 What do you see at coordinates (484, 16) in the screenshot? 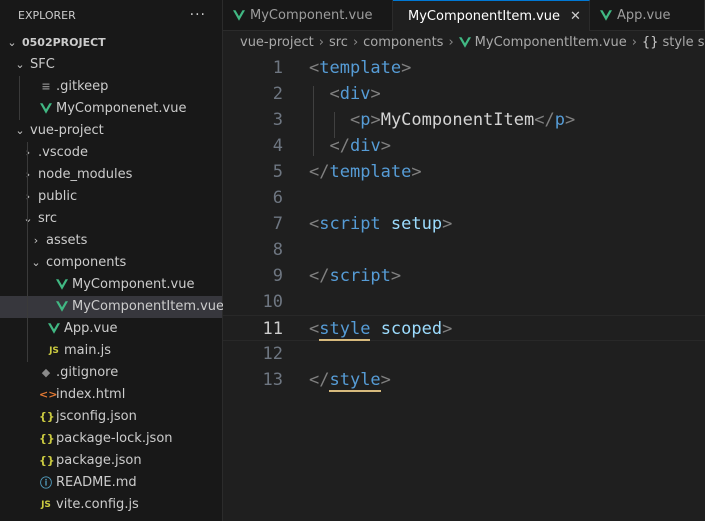
I see `tab-label: MyComponentItem.vue` at bounding box center [484, 16].